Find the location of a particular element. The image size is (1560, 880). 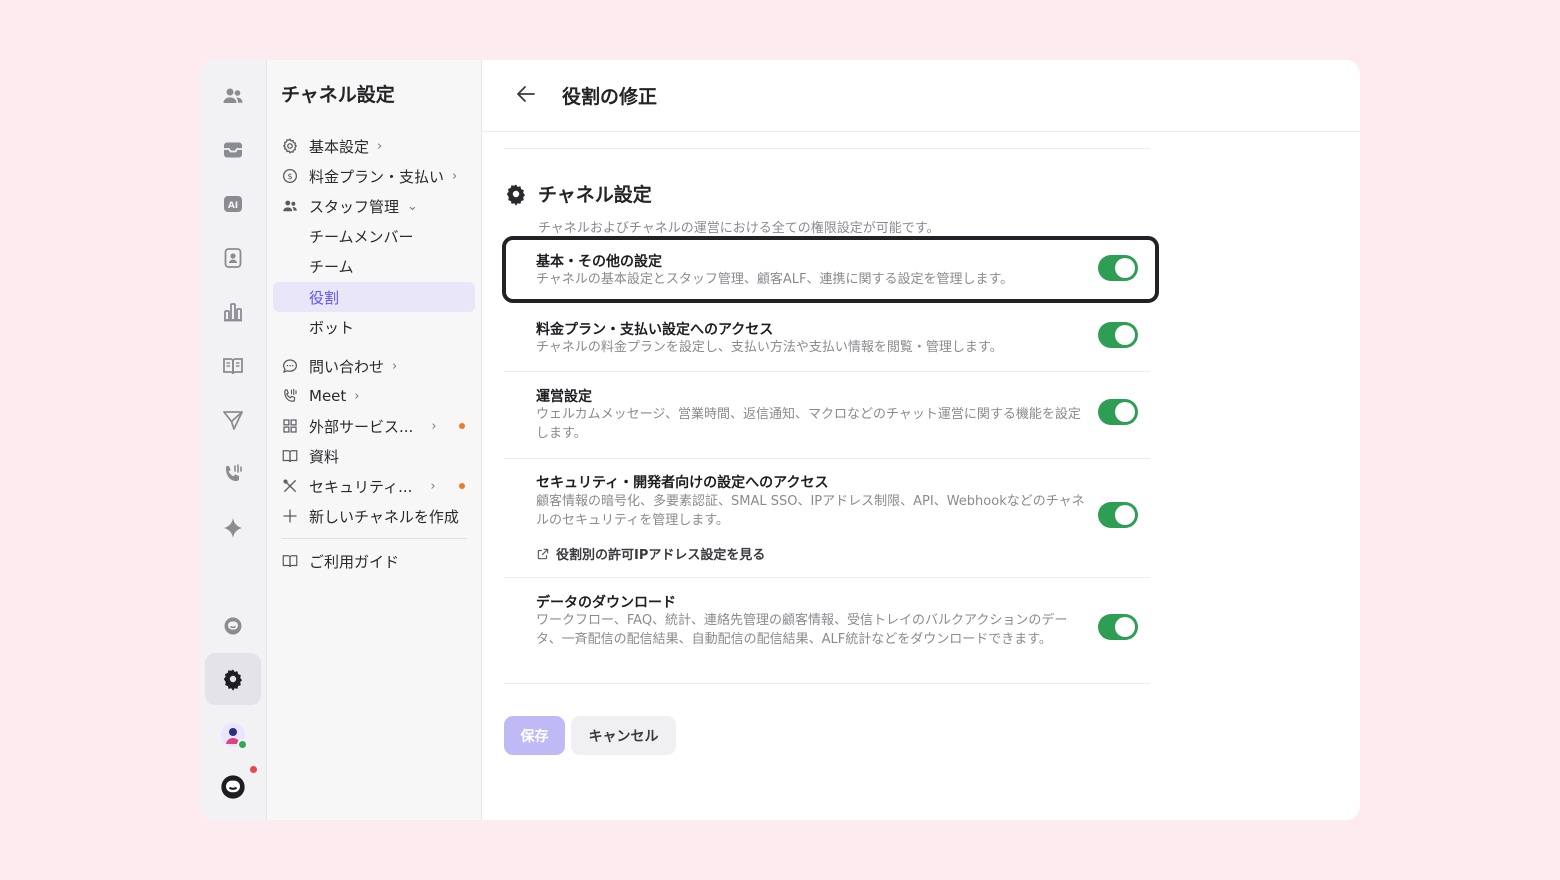

menu-item-security: セキュリティ... › is located at coordinates (374, 486).